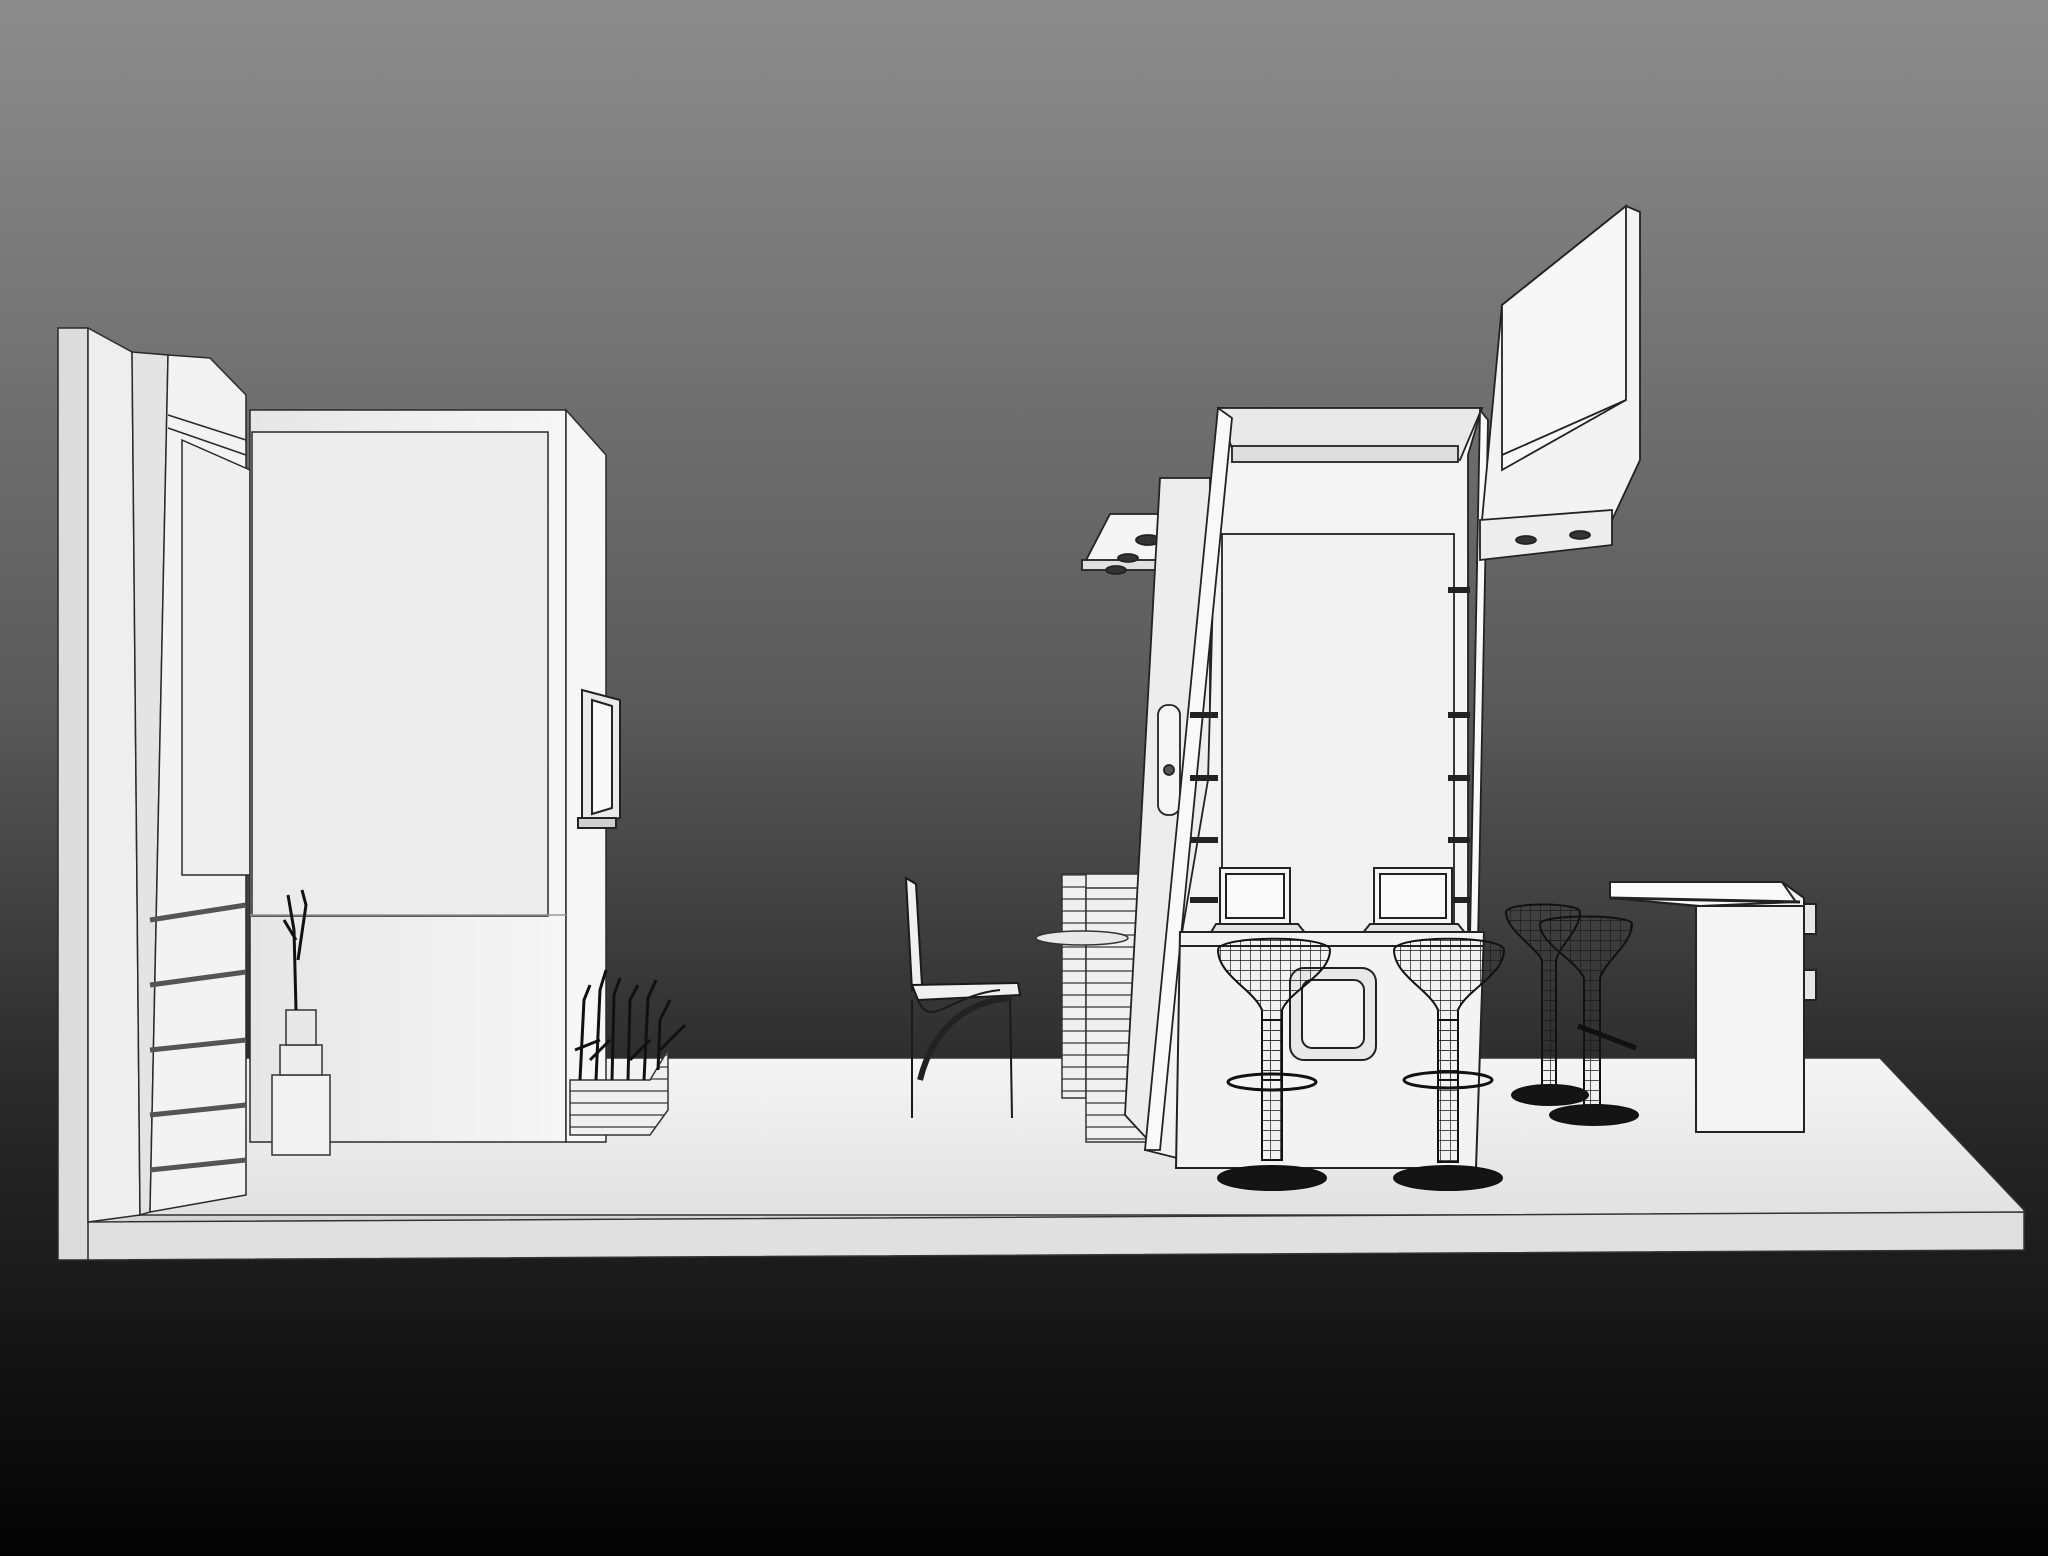 Image resolution: width=2048 pixels, height=1556 pixels. Describe the element at coordinates (599, 758) in the screenshot. I see `wall-tv` at that location.